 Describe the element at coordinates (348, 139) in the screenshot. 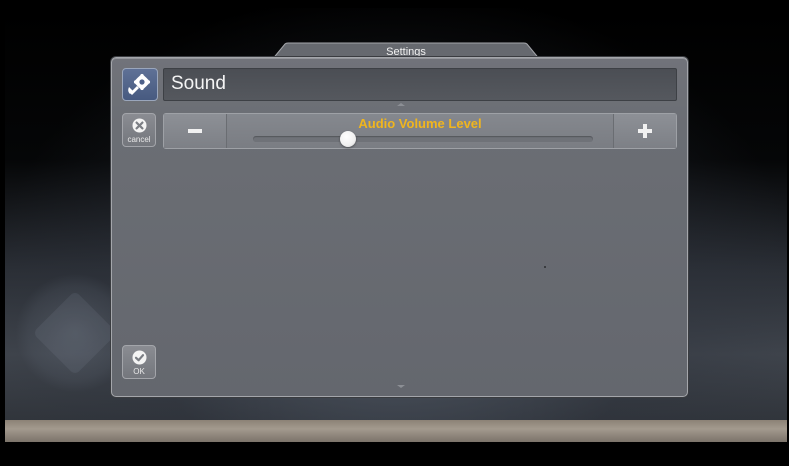

I see `volume-slider-thumb` at that location.